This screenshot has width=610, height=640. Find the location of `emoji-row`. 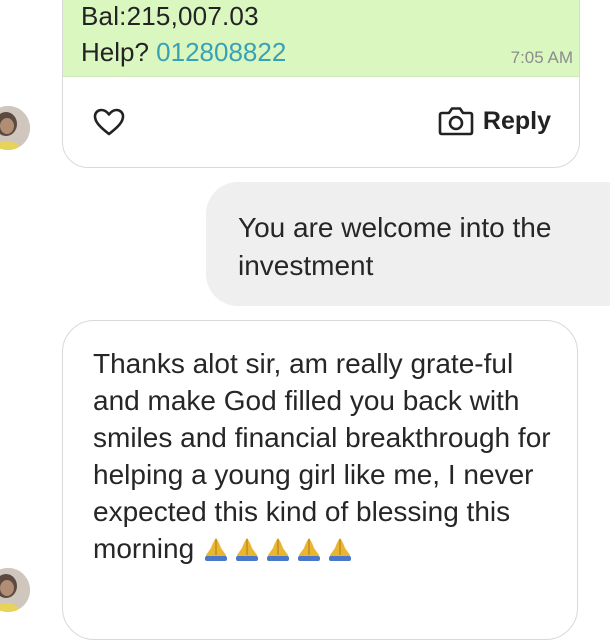

emoji-row is located at coordinates (278, 549).